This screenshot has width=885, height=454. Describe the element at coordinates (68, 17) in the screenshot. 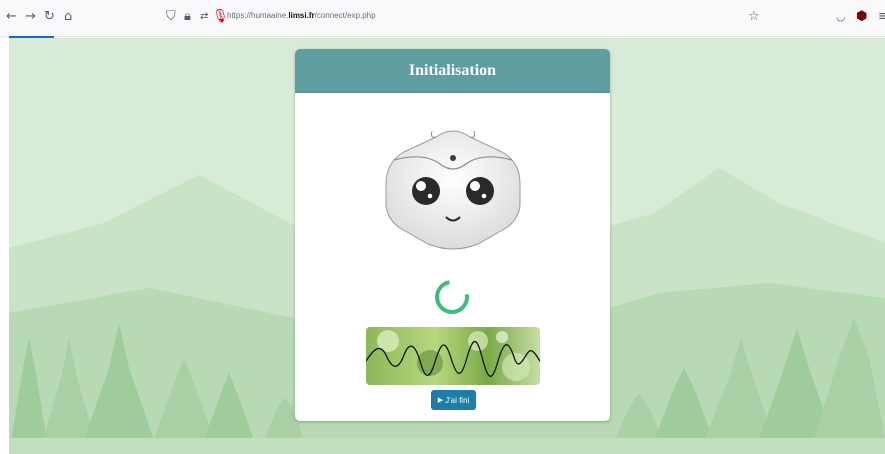

I see `home-icon: ⌂` at that location.